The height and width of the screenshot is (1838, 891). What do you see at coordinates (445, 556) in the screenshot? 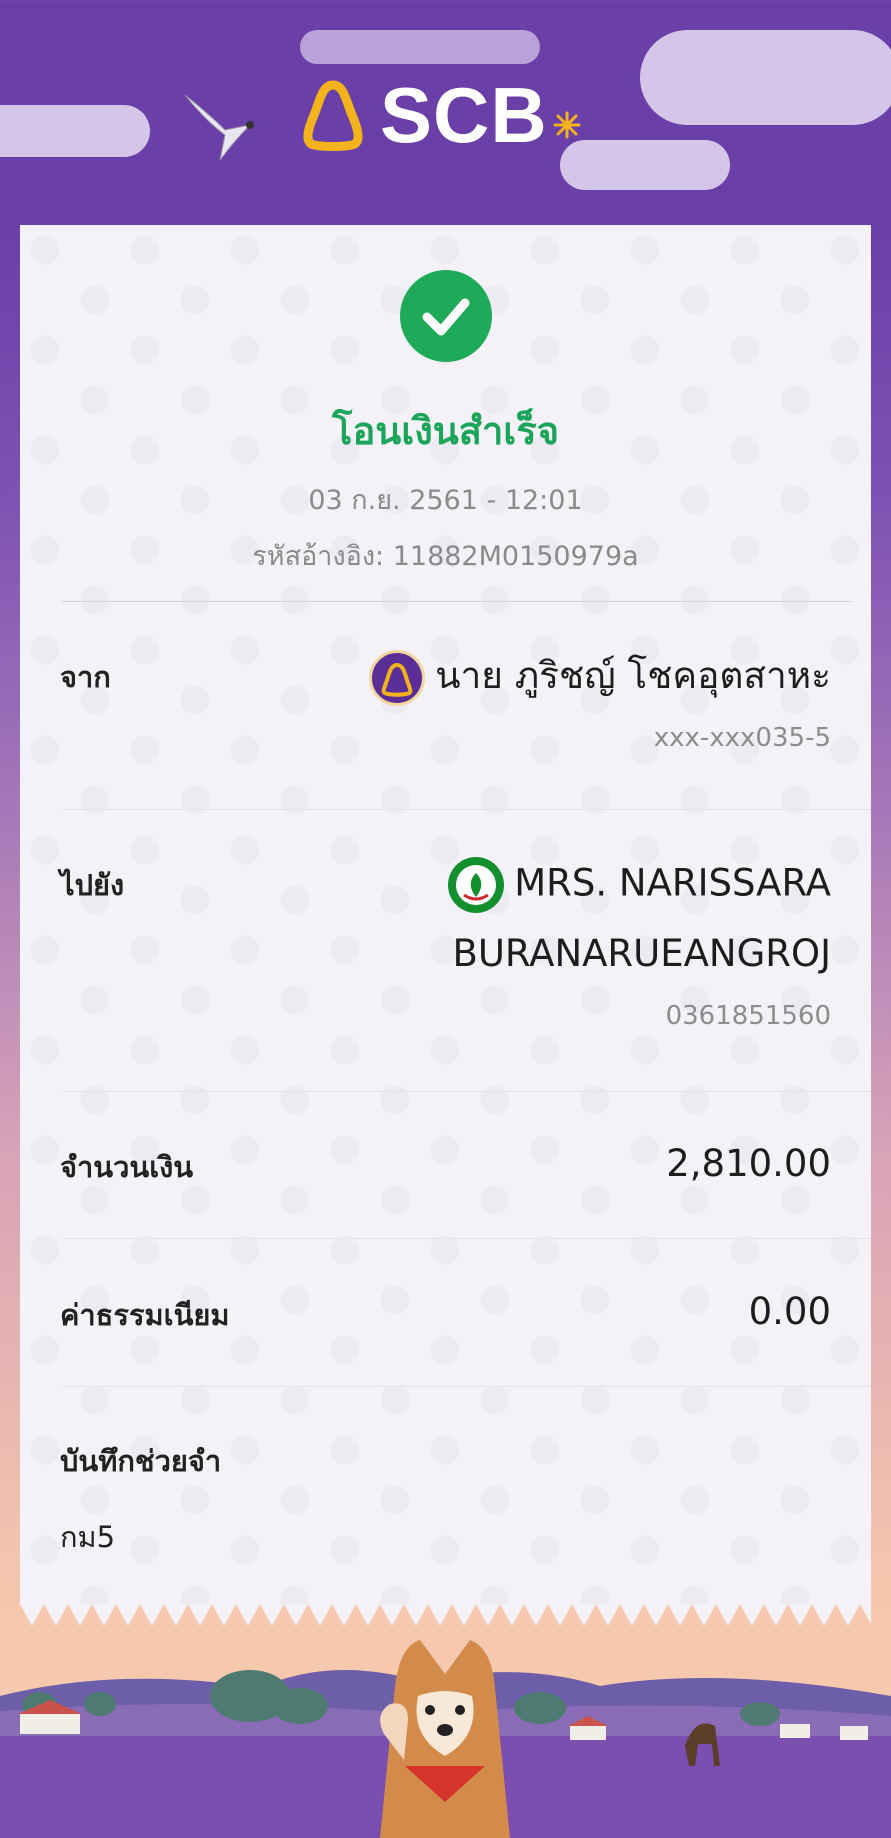
I see `reference-number: รหัสอ้างอิง: 11882M0150979a` at bounding box center [445, 556].